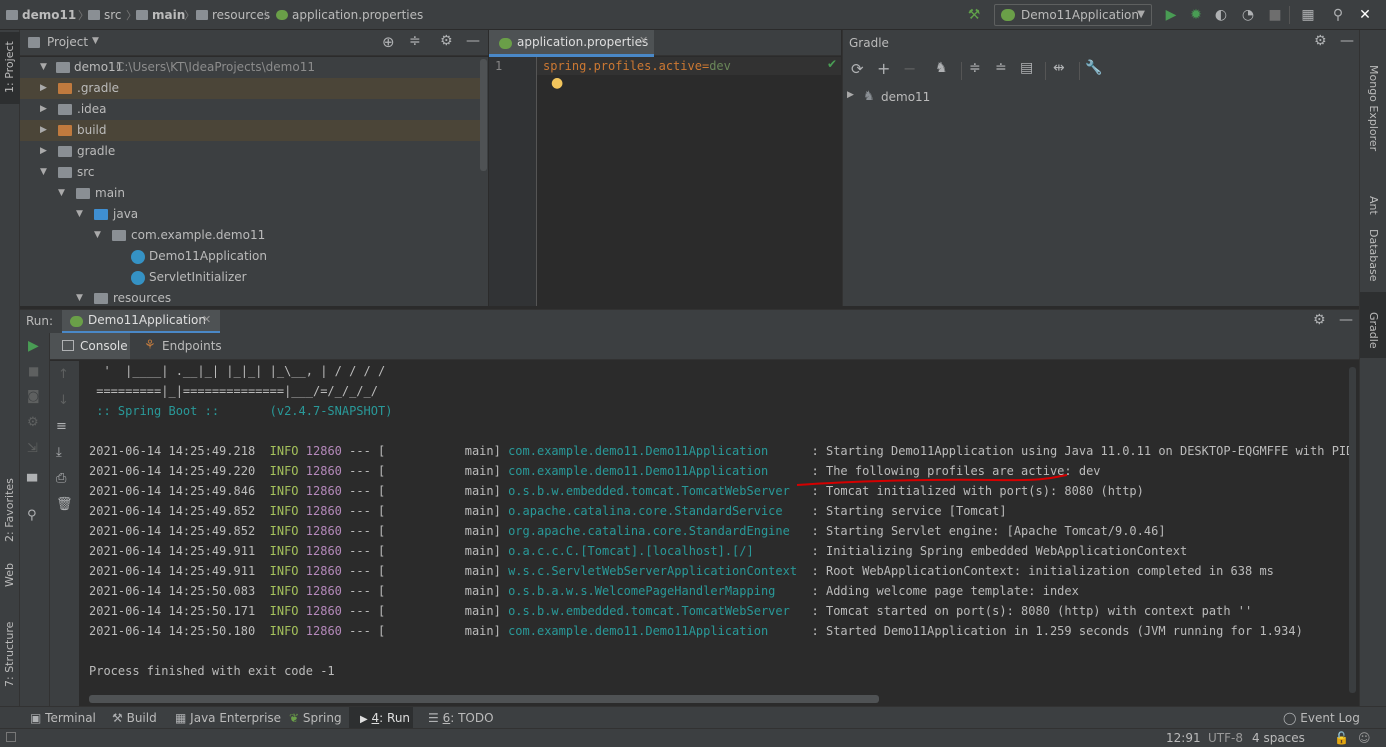  I want to click on collapse-all-icon: ≑, so click(415, 41).